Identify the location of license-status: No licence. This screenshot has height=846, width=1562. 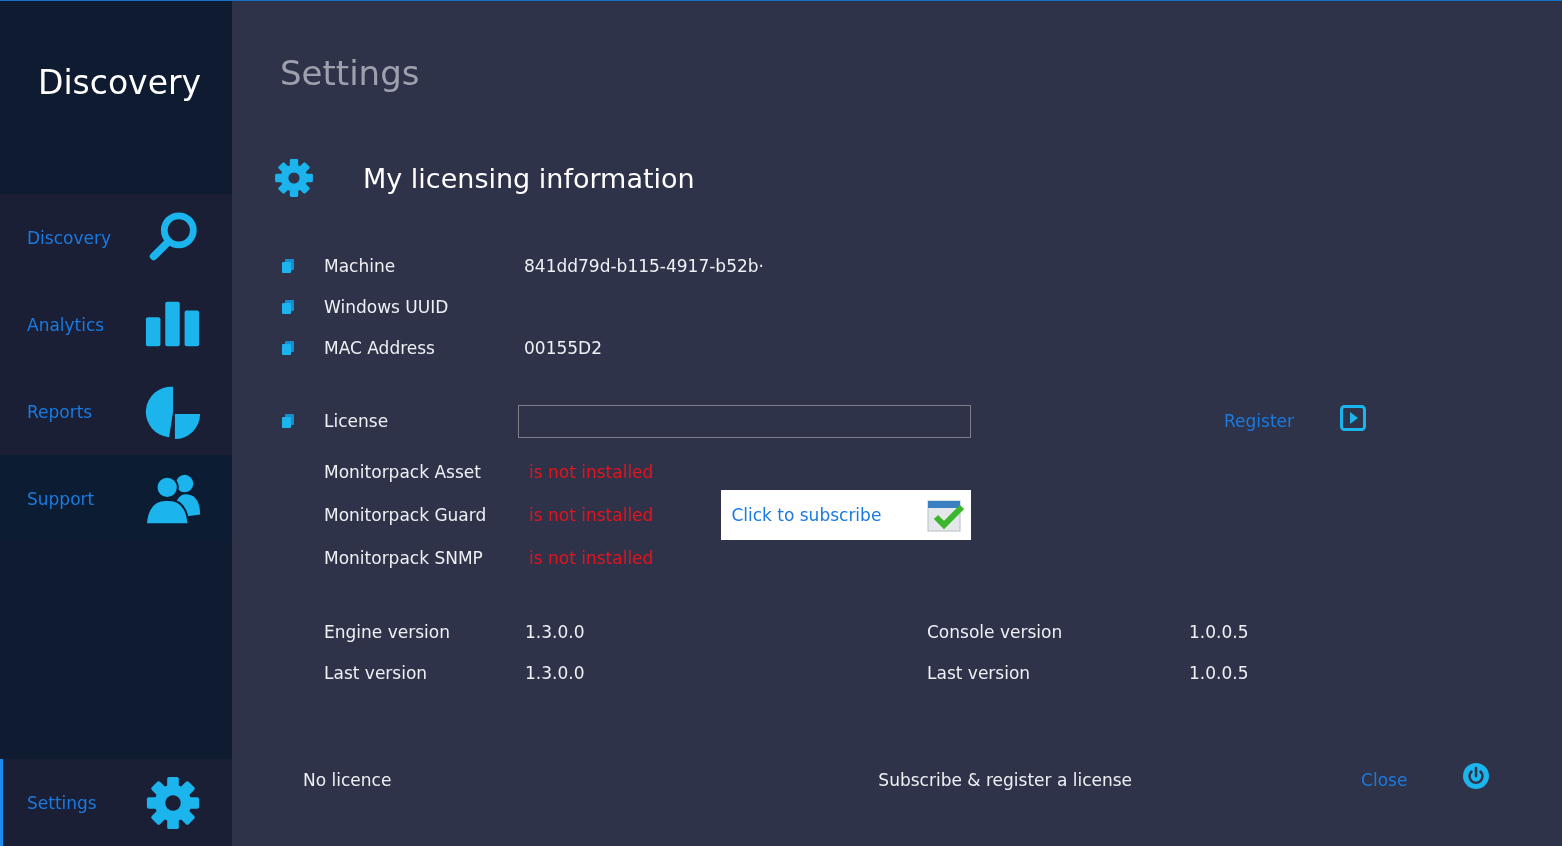
(347, 780).